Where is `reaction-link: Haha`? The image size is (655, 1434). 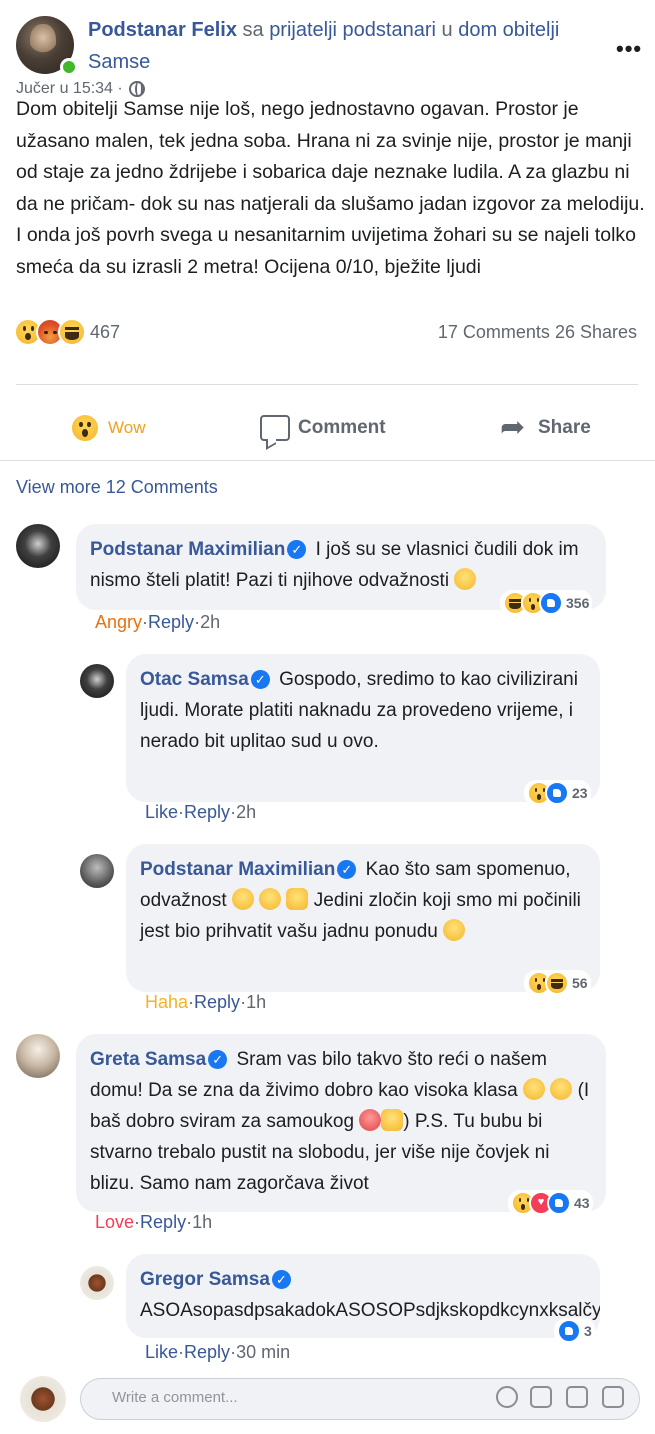
reaction-link: Haha is located at coordinates (166, 1002).